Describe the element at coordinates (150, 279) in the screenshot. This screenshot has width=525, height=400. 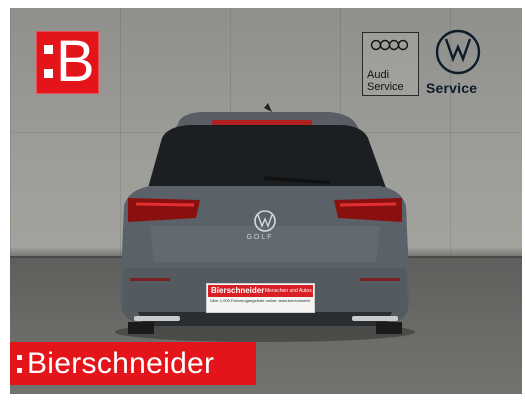
I see `reflector-left` at that location.